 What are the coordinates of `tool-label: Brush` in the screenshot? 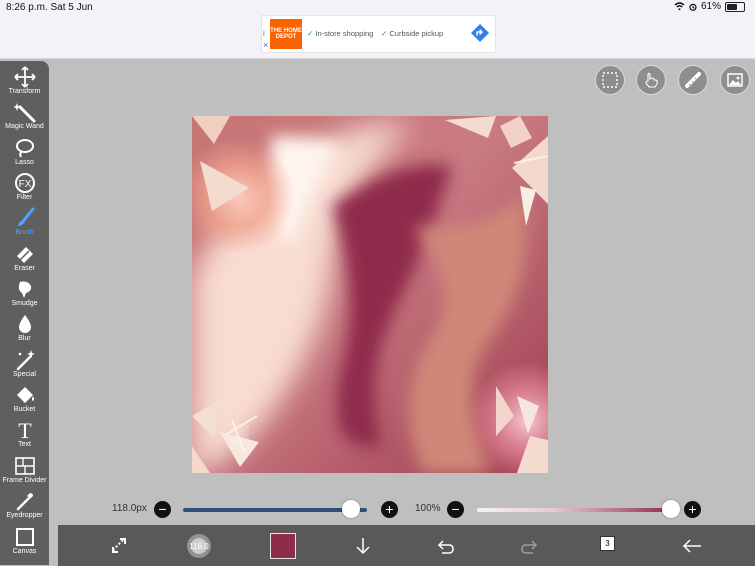 It's located at (24, 232).